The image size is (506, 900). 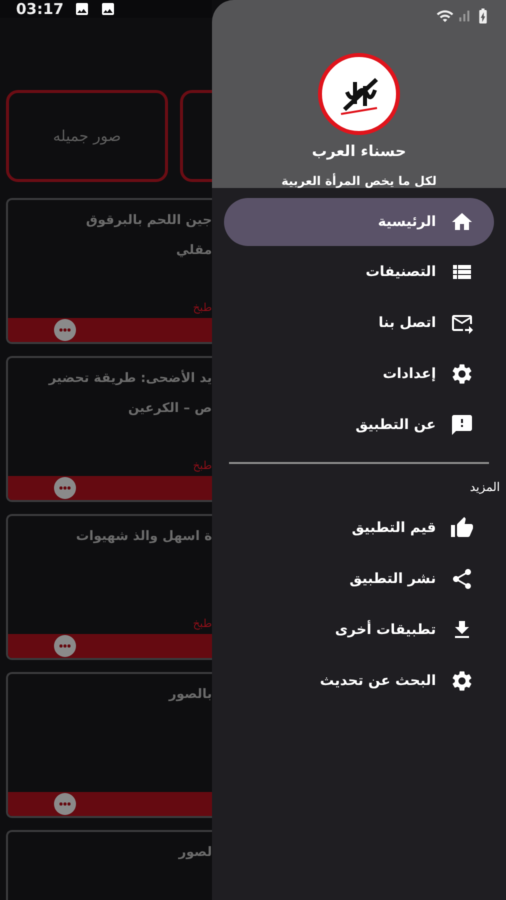 What do you see at coordinates (462, 578) in the screenshot?
I see `share-icon` at bounding box center [462, 578].